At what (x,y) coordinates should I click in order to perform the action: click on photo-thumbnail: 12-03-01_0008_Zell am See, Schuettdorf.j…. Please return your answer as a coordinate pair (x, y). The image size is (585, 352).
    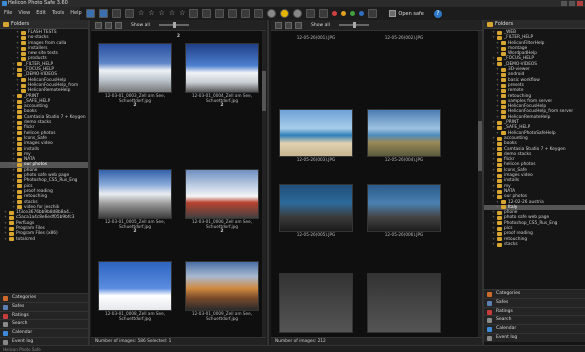
    Looking at the image, I should click on (135, 291).